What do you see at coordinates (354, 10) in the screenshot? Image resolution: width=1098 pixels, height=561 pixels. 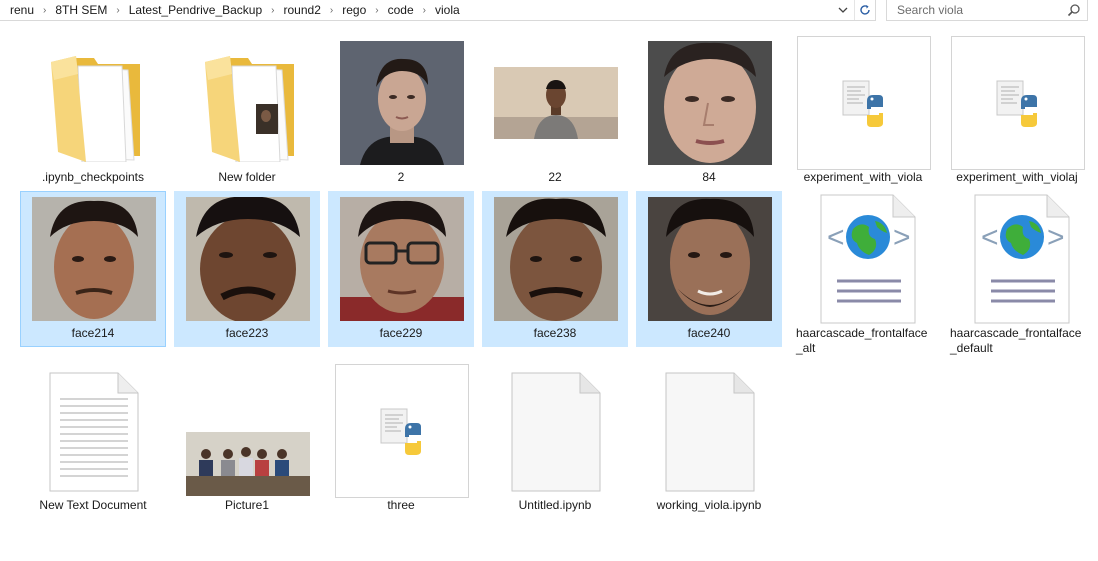 I see `breadcrumb-item: rego` at bounding box center [354, 10].